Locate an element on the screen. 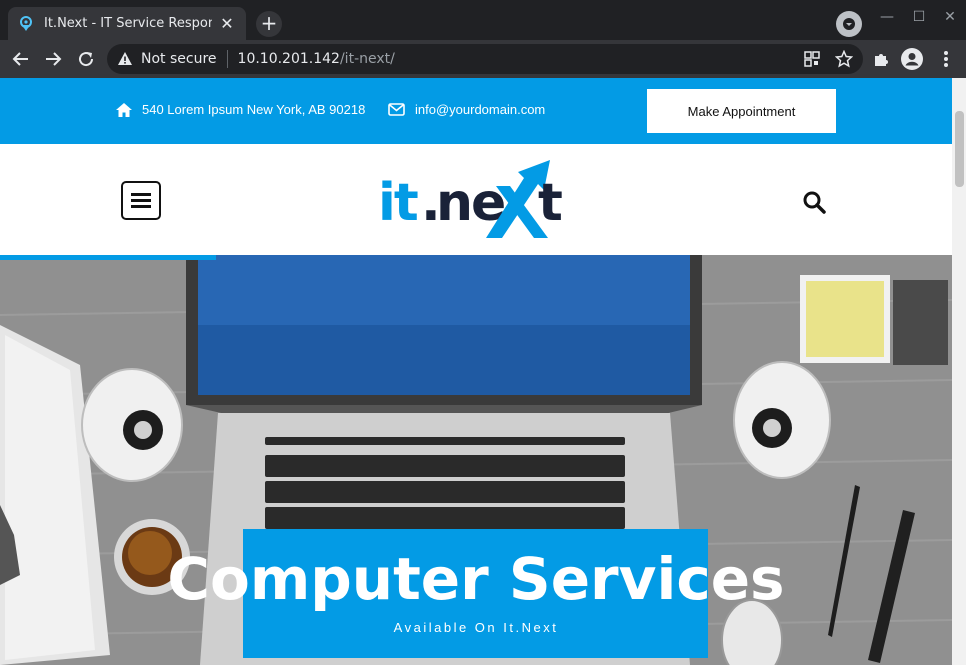  avatar-icon is located at coordinates (912, 59).